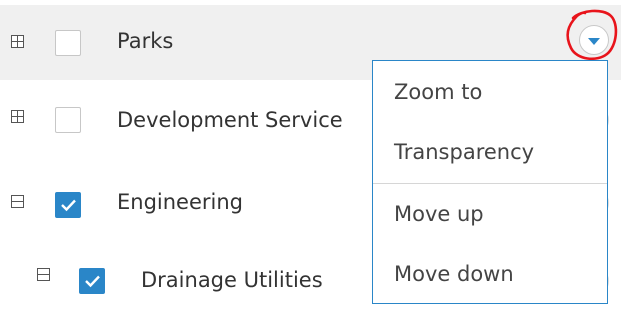  I want to click on menu-item-transparency: Transparency, so click(490, 152).